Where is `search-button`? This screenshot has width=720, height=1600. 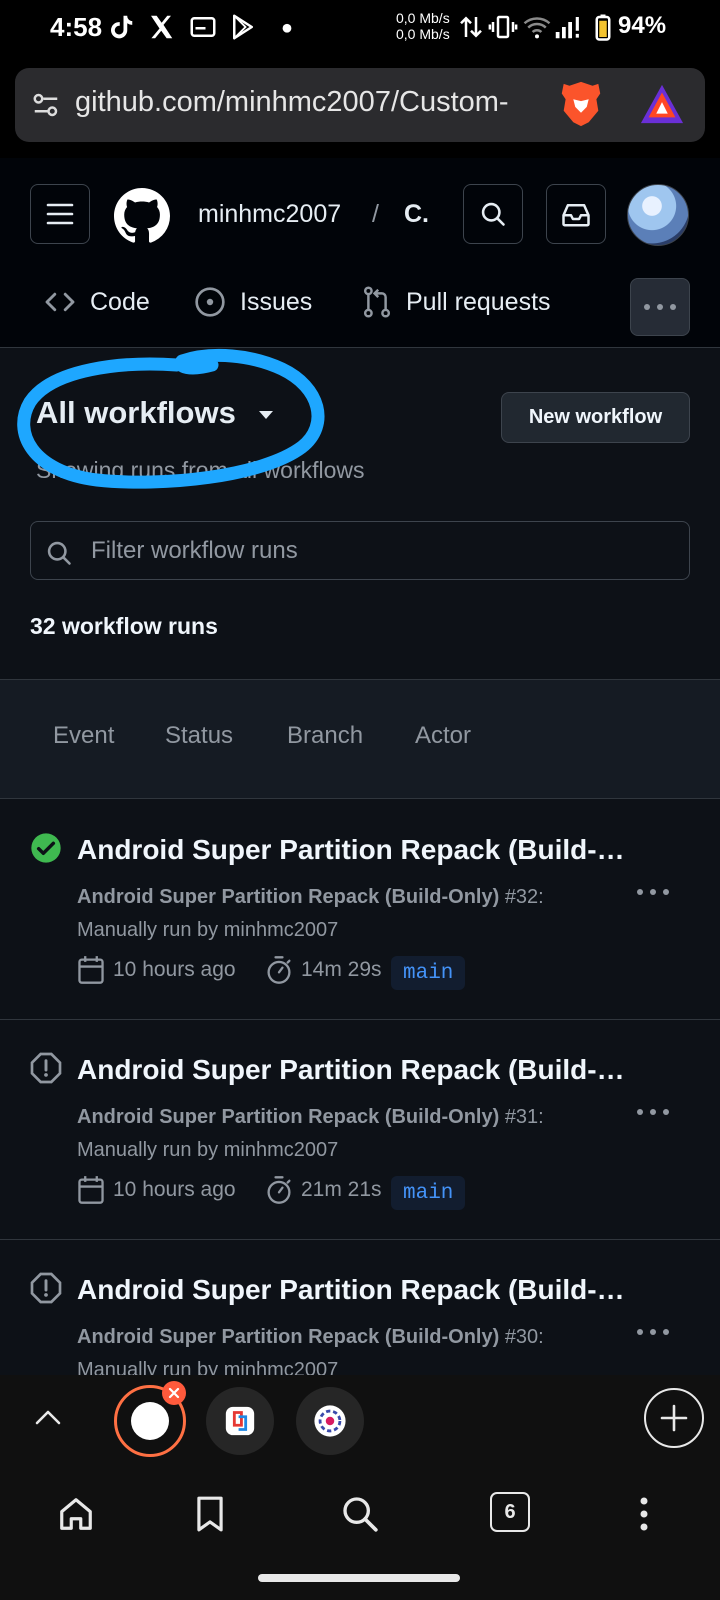
search-button is located at coordinates (493, 214).